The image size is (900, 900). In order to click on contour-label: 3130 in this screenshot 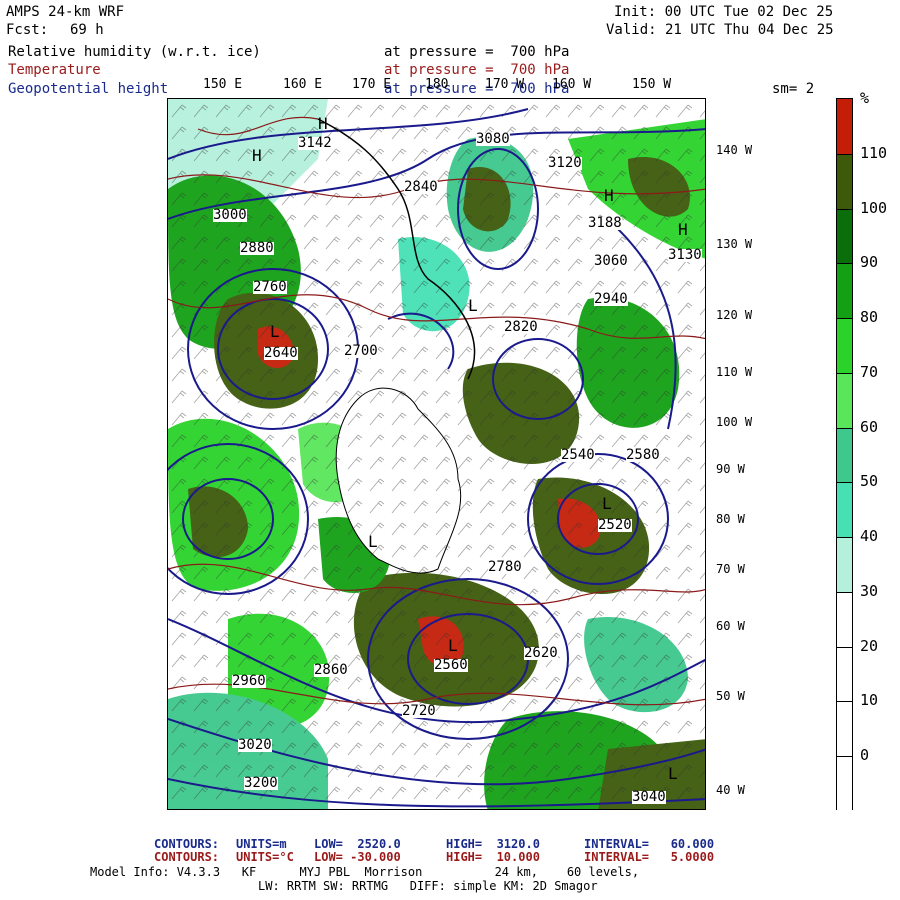, I will do `click(685, 255)`.